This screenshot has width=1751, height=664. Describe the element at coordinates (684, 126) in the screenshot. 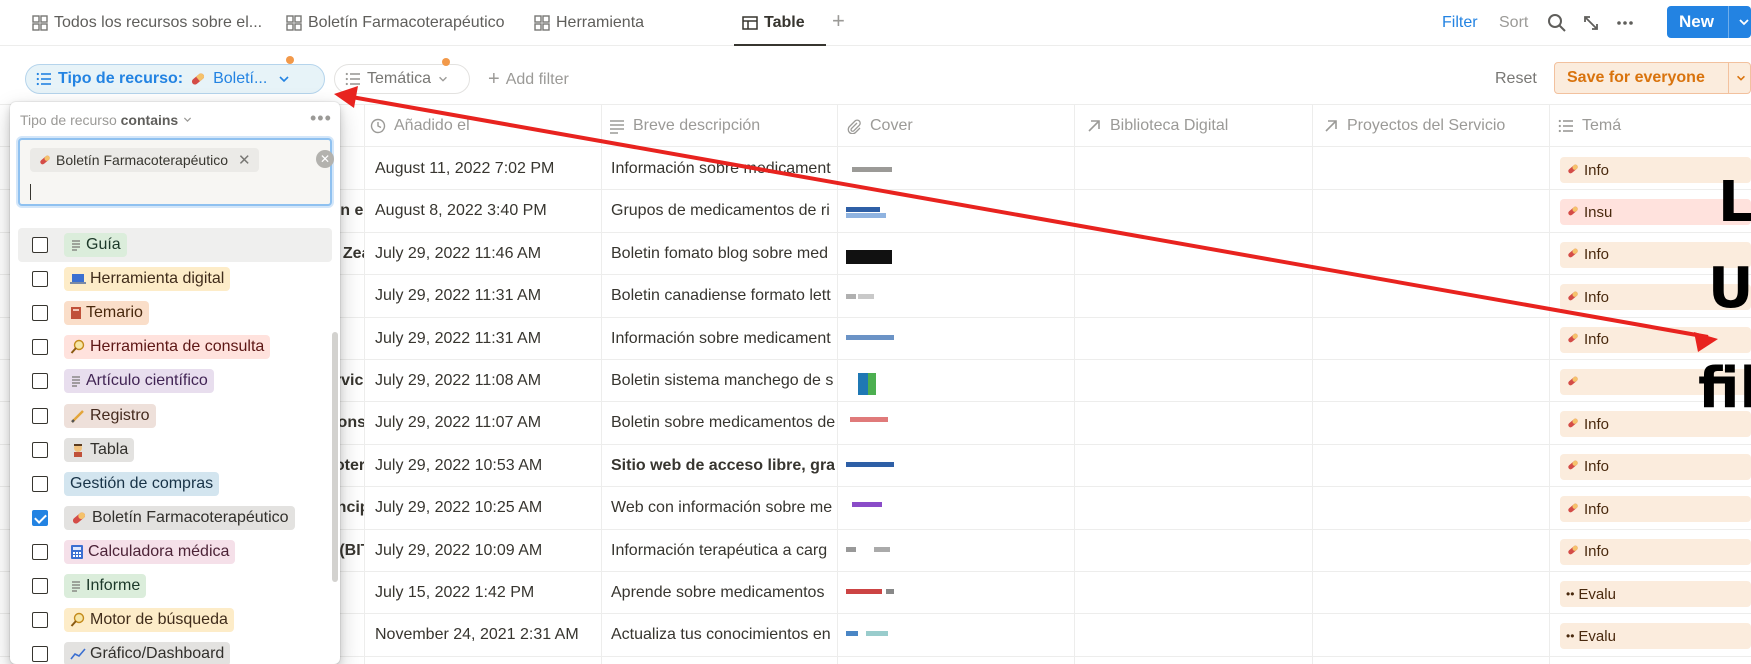

I see `column-header-description: Breve descripción` at that location.